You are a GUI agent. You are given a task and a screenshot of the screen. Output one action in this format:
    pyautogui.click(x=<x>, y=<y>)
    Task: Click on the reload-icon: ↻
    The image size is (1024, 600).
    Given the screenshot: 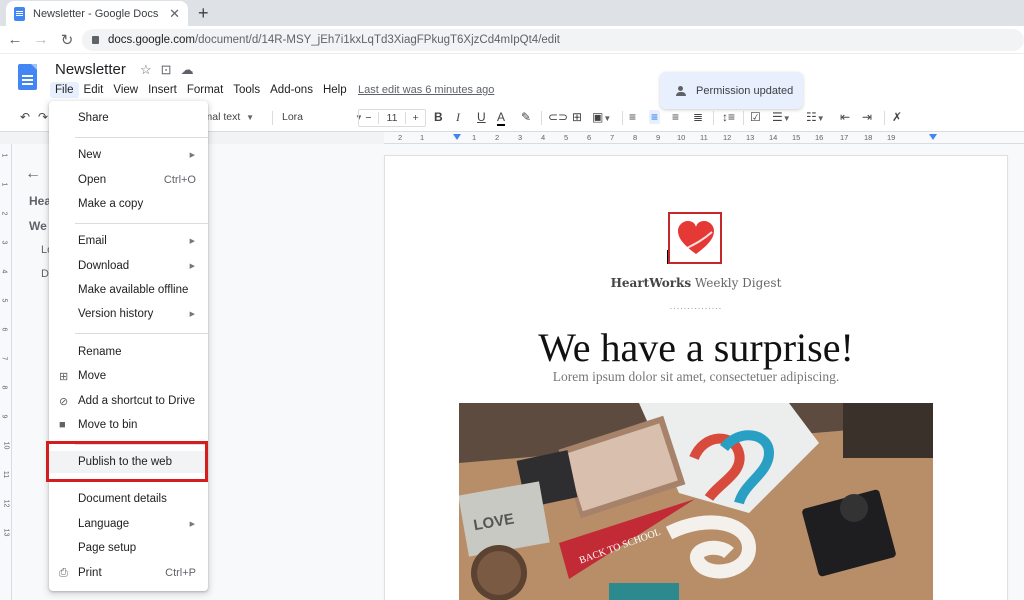 What is the action you would take?
    pyautogui.click(x=67, y=40)
    